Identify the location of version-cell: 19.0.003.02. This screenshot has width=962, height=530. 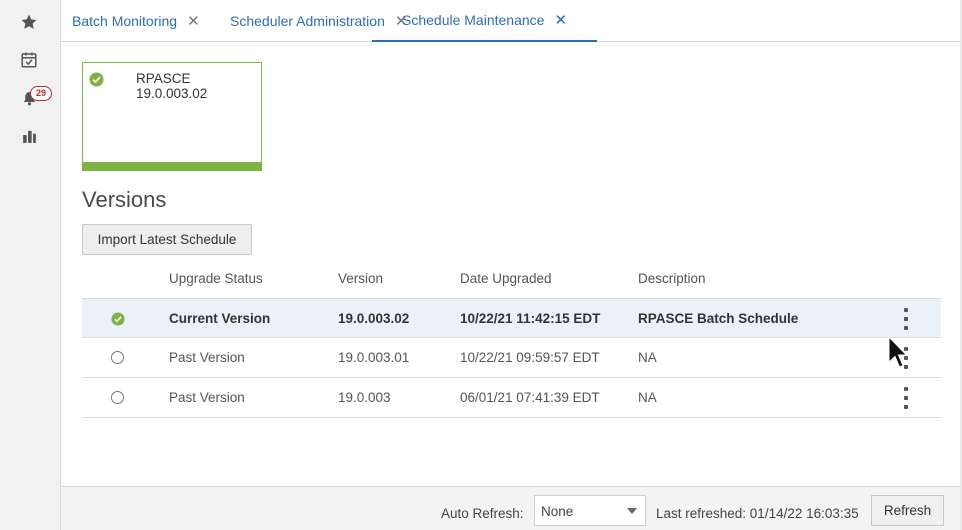
(374, 318).